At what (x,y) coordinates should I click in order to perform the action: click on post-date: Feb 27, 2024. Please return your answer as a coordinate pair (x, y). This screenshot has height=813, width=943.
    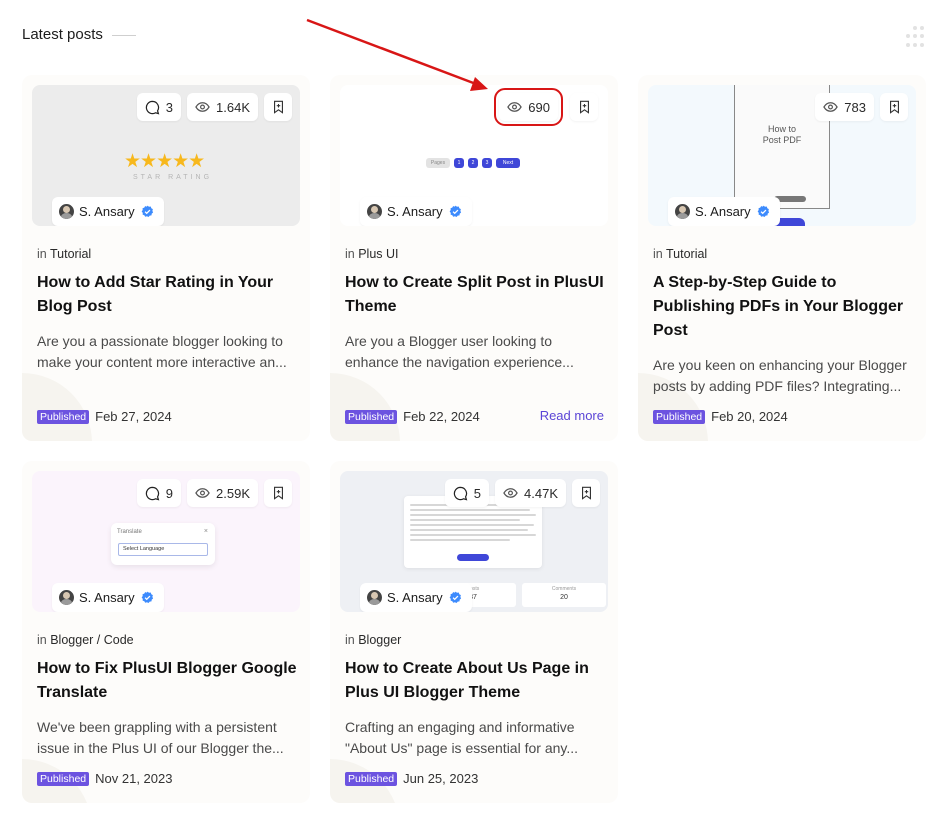
    Looking at the image, I should click on (133, 416).